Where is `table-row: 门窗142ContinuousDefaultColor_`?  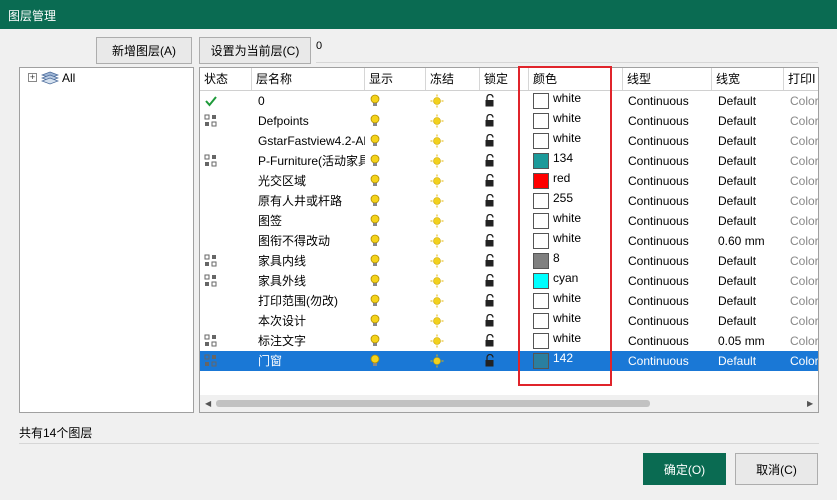
table-row: 门窗142ContinuousDefaultColor_ is located at coordinates (509, 361).